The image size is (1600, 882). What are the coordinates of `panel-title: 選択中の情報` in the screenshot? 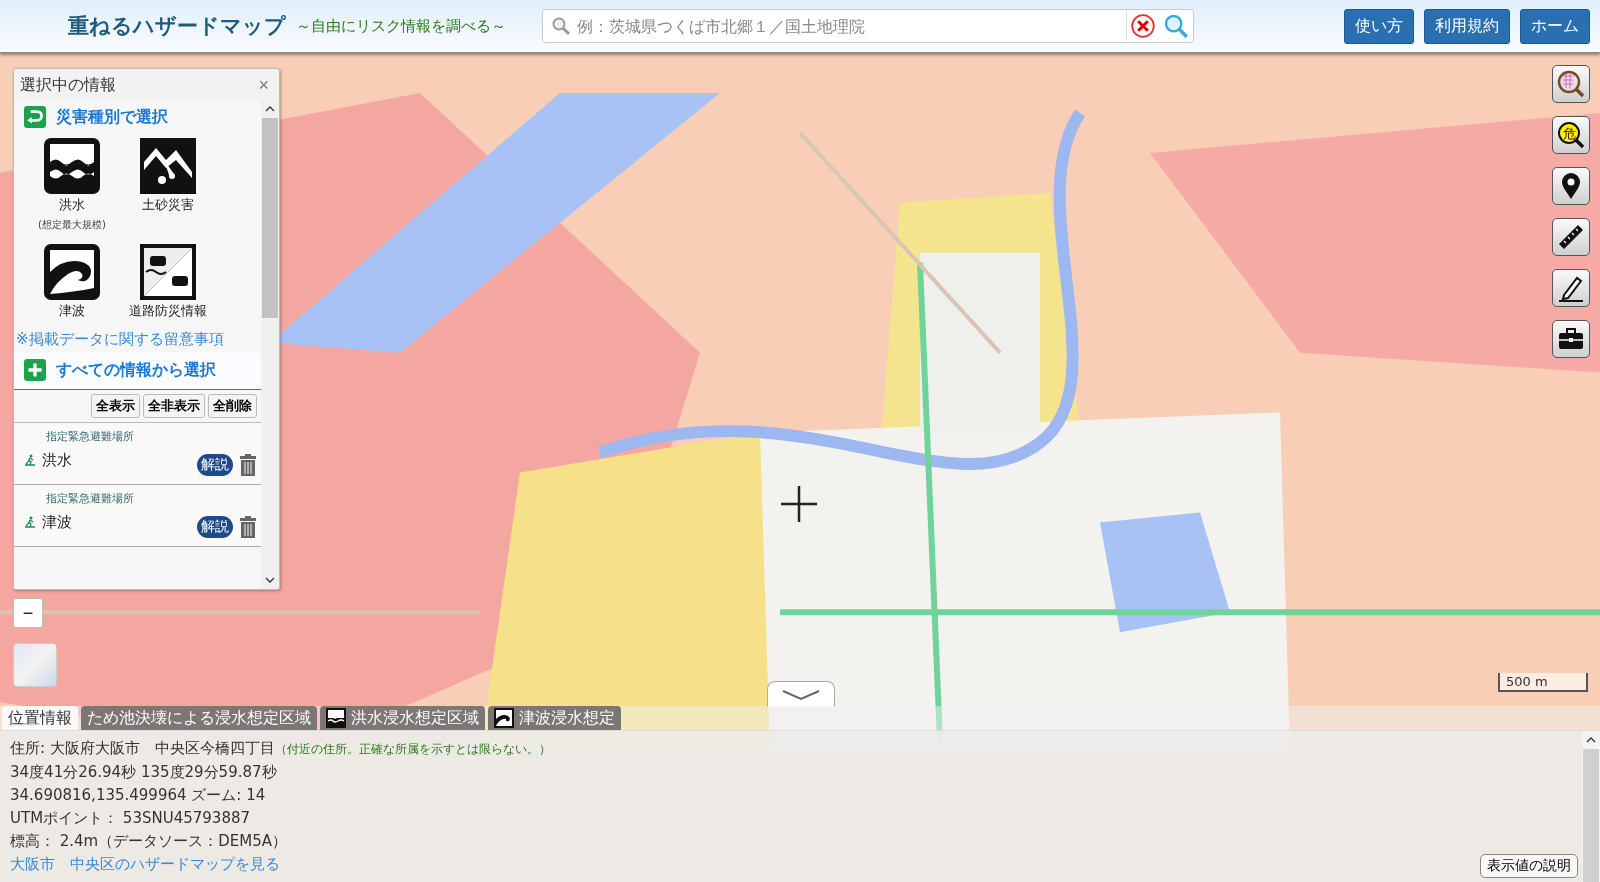 It's located at (68, 85).